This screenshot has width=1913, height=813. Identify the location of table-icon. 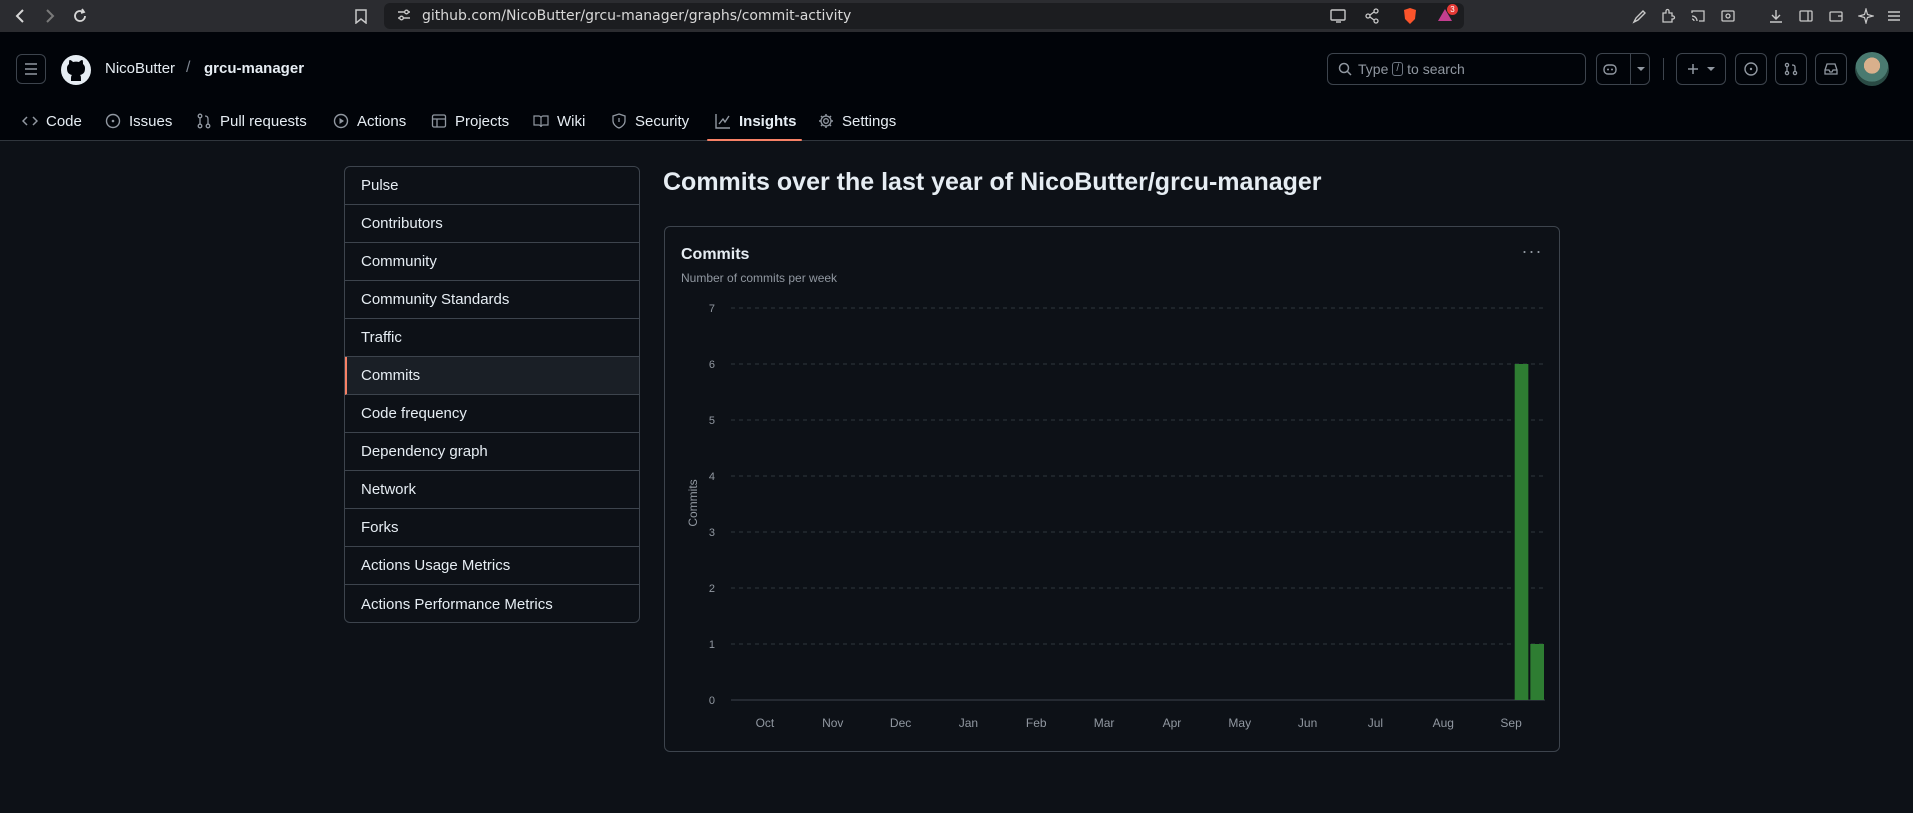
(439, 121).